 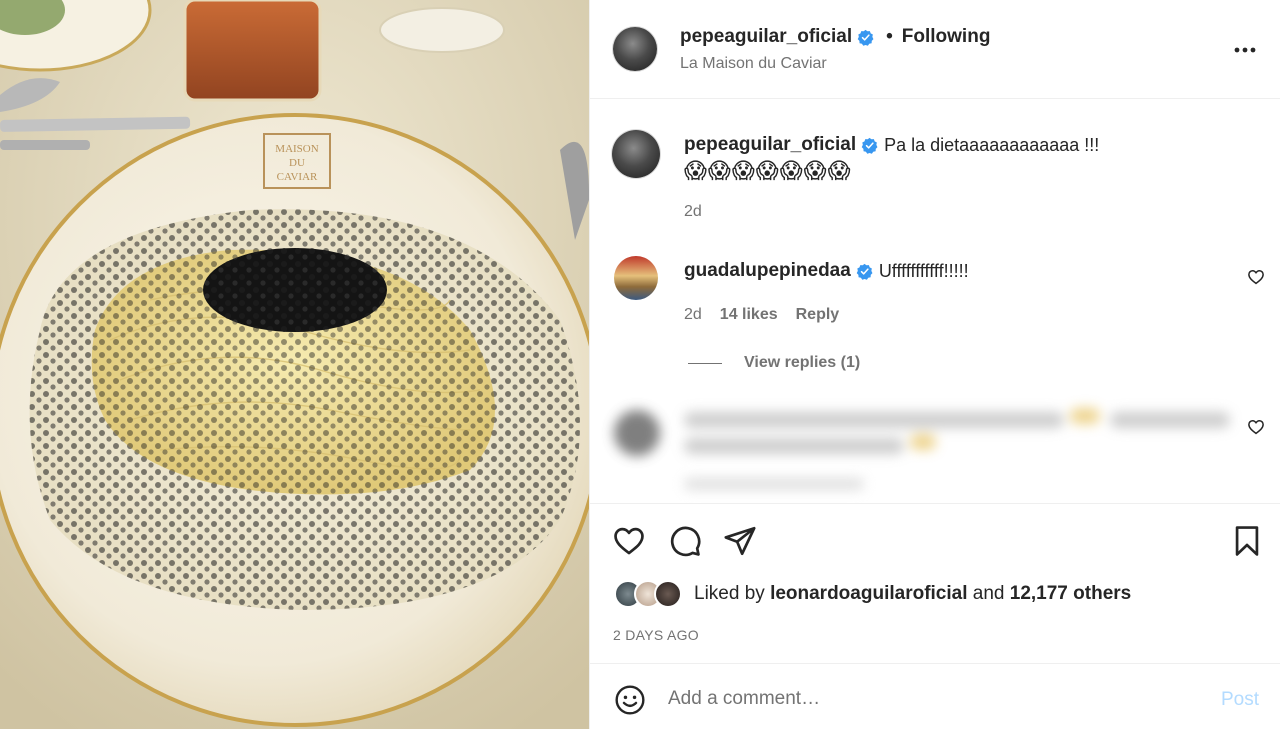 I want to click on add-comment-section: Post, so click(x=935, y=696).